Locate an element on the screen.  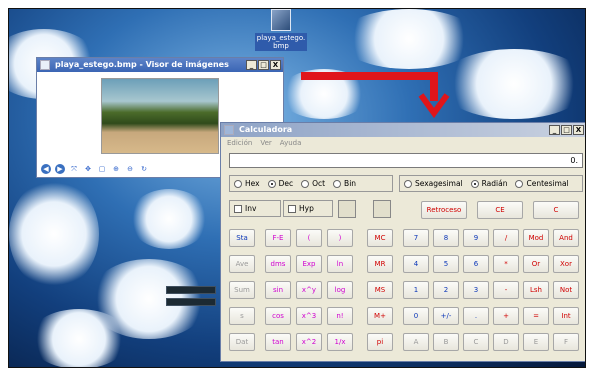
parenthesis-indicator is located at coordinates (382, 209).